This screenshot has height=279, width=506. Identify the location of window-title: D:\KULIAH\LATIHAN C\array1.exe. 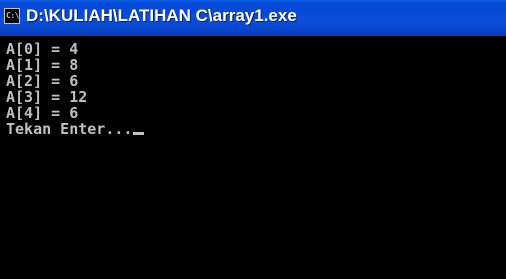
(161, 15).